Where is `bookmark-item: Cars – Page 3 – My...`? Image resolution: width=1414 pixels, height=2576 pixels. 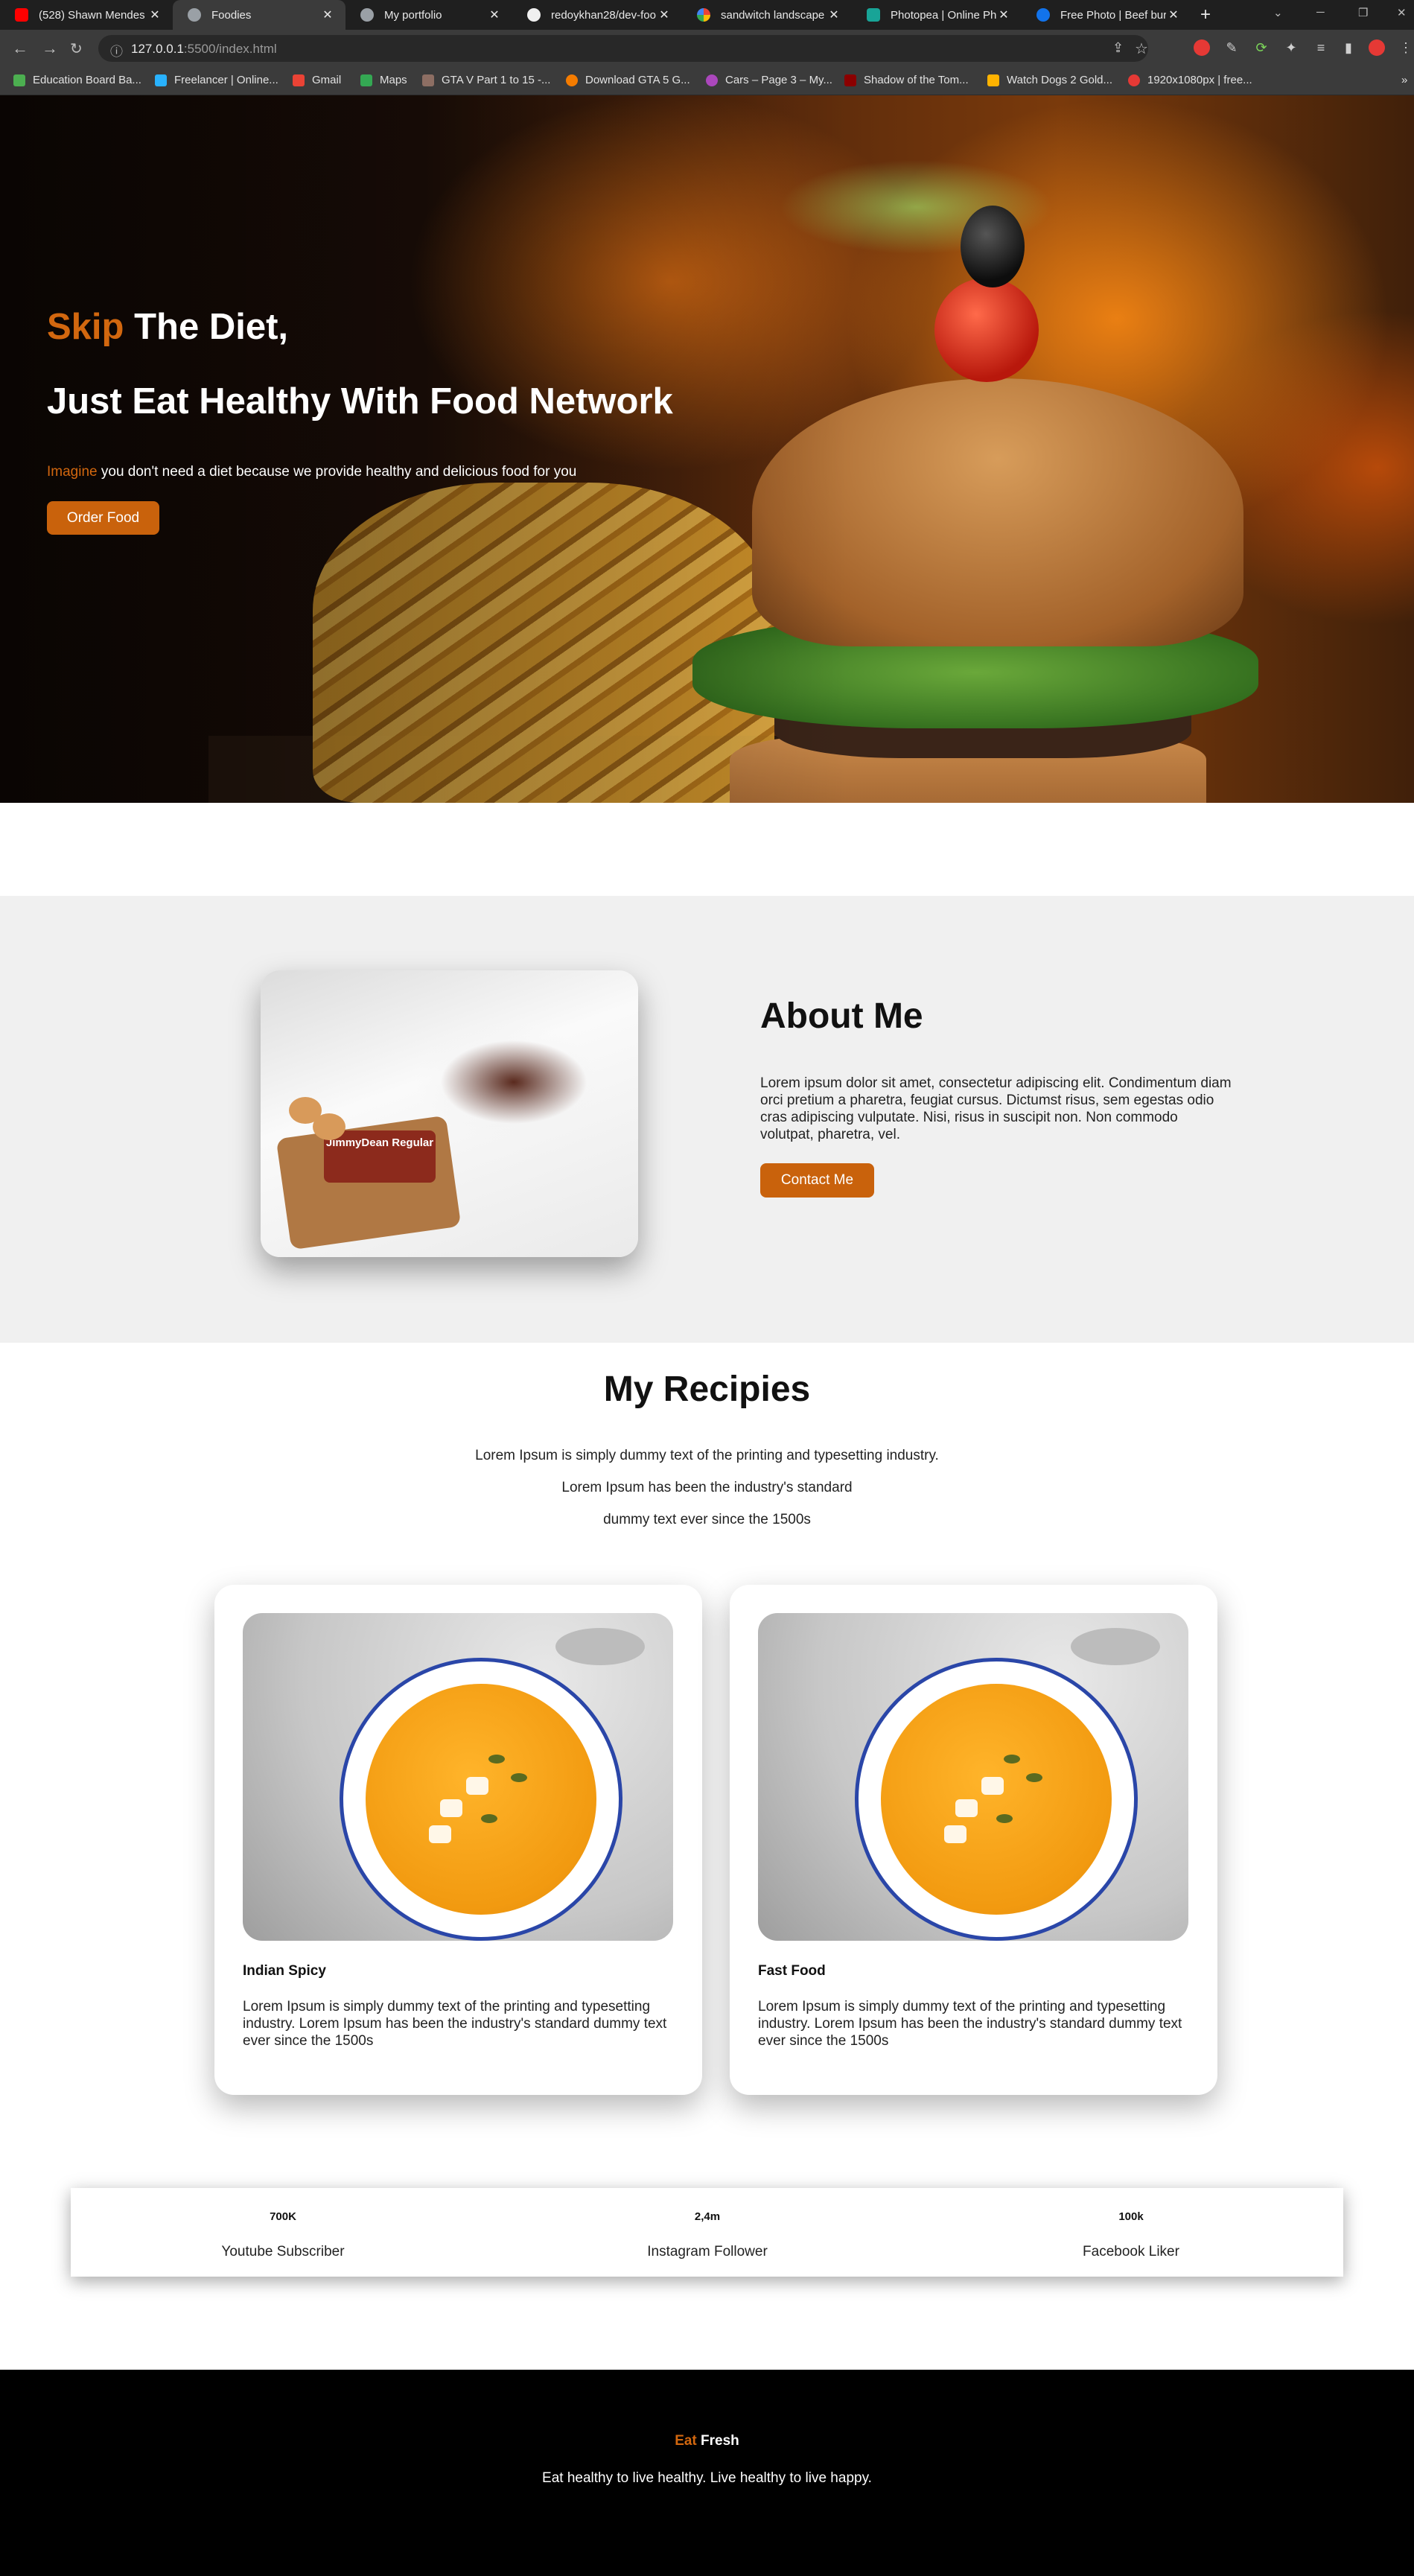 bookmark-item: Cars – Page 3 – My... is located at coordinates (769, 80).